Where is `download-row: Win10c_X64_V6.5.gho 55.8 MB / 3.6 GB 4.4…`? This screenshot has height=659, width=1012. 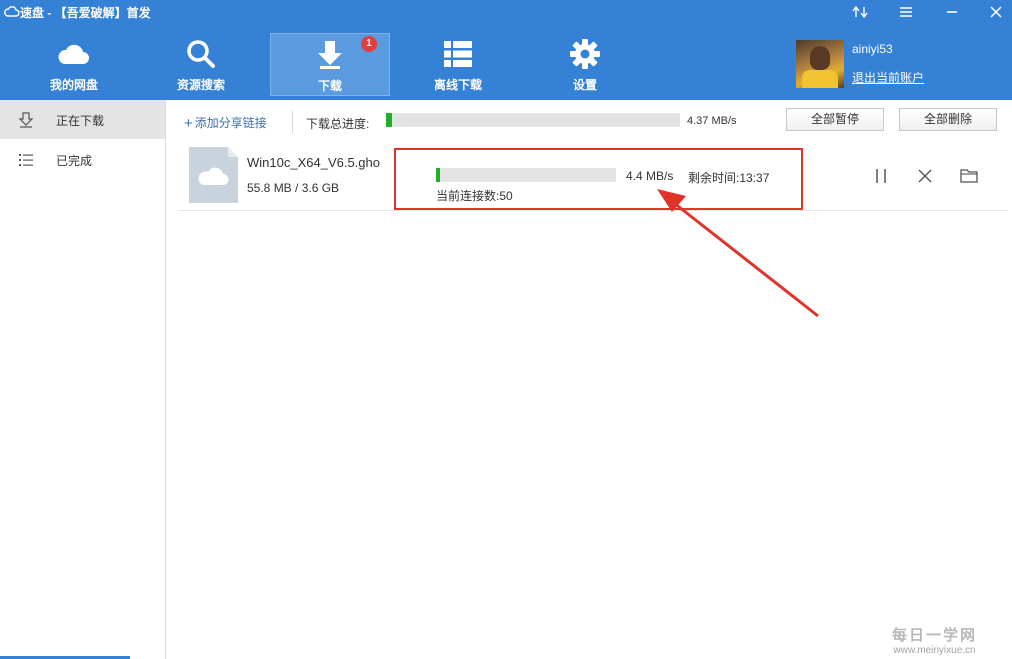
download-row: Win10c_X64_V6.5.gho 55.8 MB / 3.6 GB 4.4… is located at coordinates (593, 177).